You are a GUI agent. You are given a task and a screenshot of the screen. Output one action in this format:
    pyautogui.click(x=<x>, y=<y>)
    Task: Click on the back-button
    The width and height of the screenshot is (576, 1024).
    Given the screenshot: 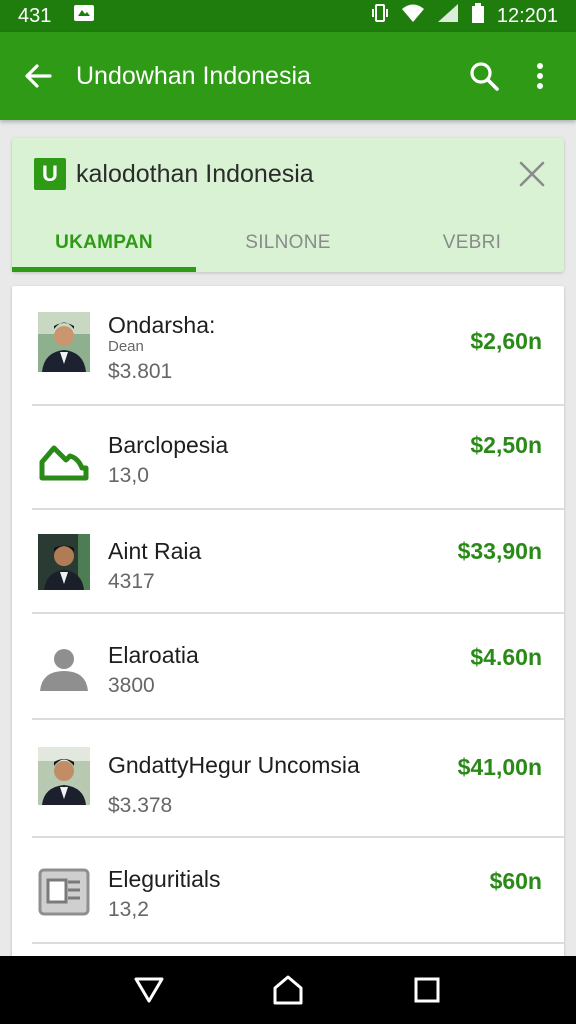 What is the action you would take?
    pyautogui.click(x=38, y=76)
    